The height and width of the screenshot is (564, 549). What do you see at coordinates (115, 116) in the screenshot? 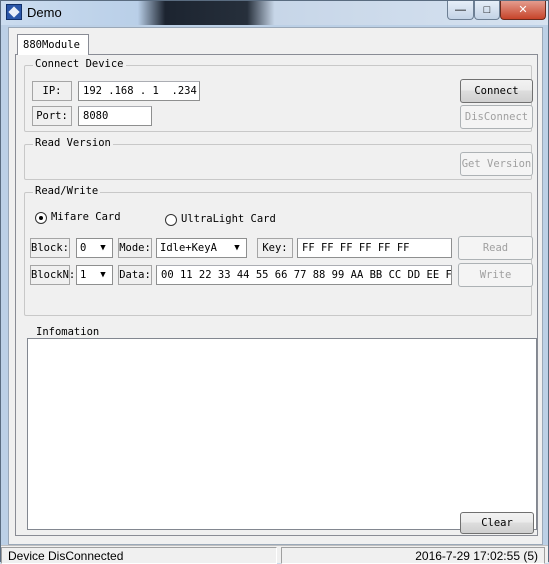
I see `port-input: 8080` at bounding box center [115, 116].